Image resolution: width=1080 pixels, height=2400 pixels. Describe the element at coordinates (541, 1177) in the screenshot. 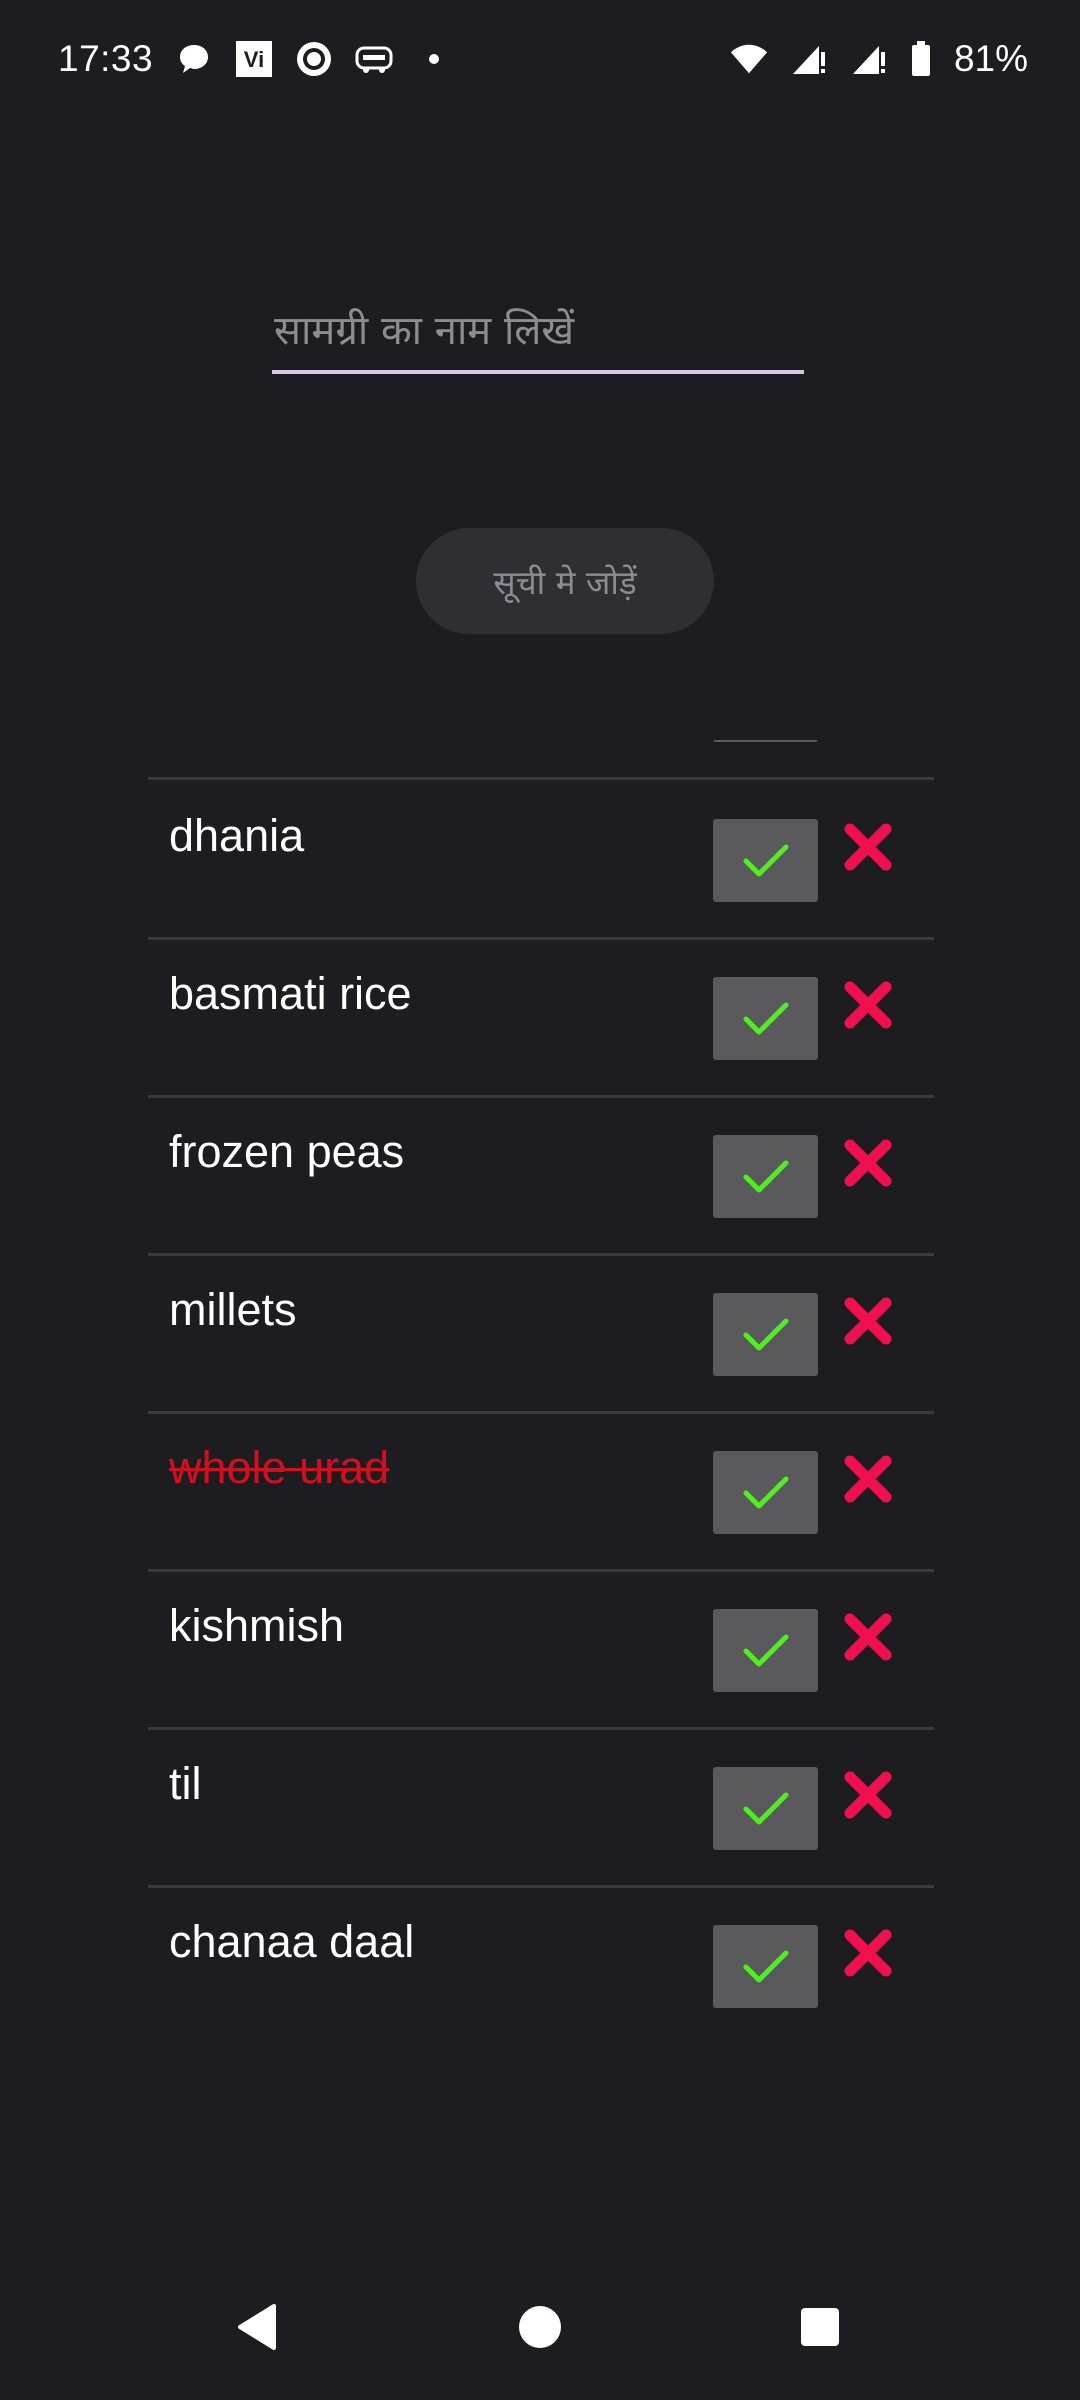

I see `list-item: frozen peas` at that location.